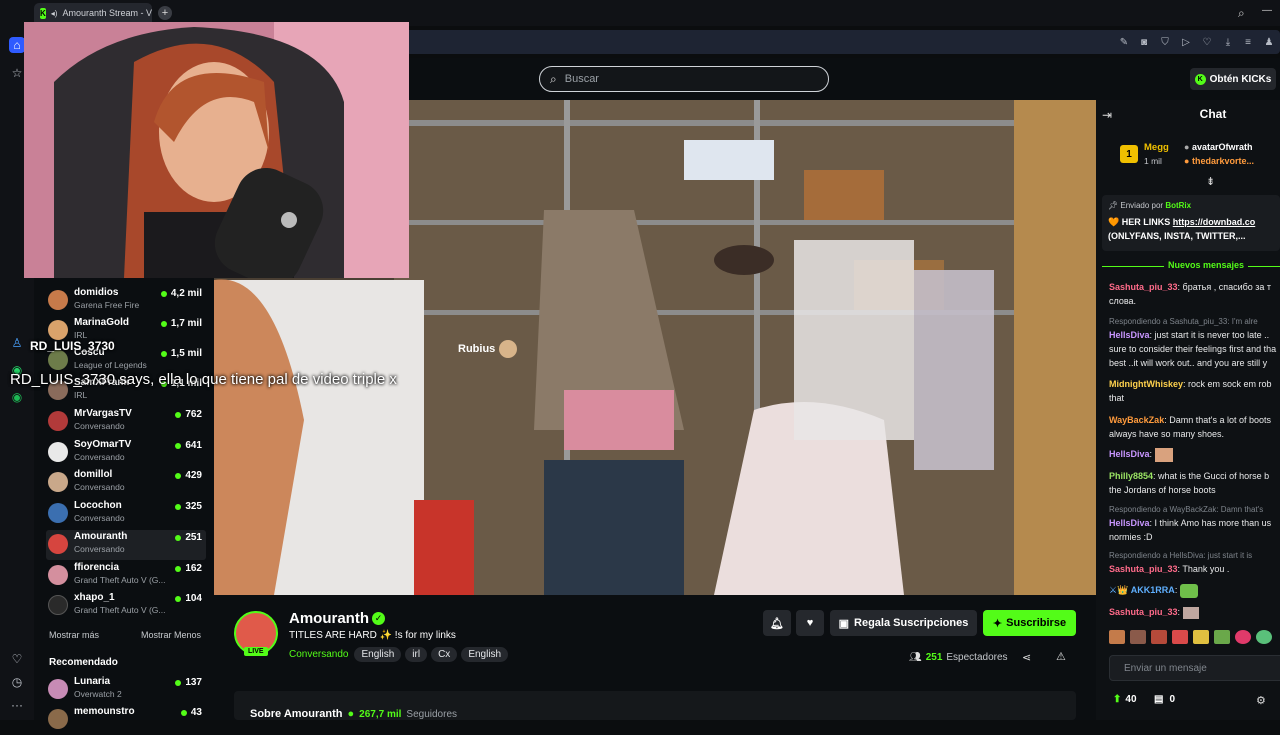 The height and width of the screenshot is (735, 1280). I want to click on sidebar-item-soyomartv: SoyOmarTV Conversando 641, so click(126, 453).